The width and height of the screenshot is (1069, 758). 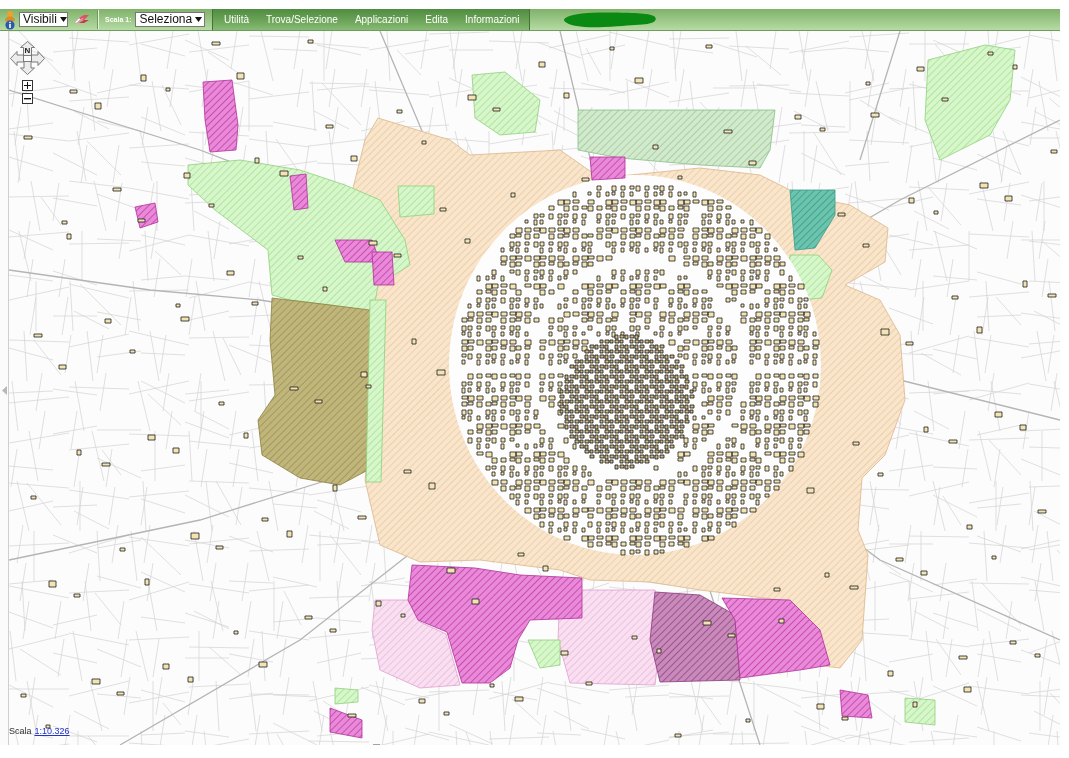 I want to click on eraser-button, so click(x=81, y=19).